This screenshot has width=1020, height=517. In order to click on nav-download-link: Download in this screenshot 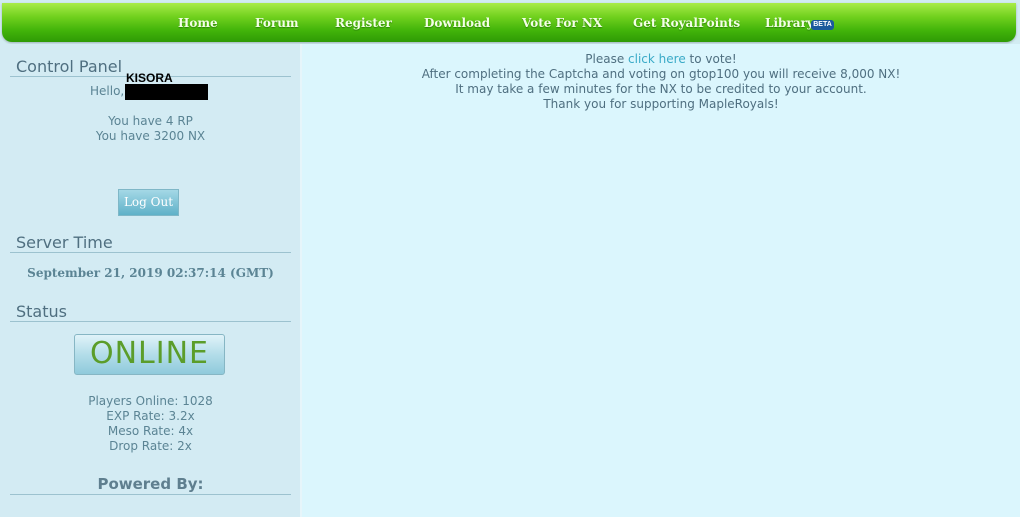, I will do `click(457, 22)`.